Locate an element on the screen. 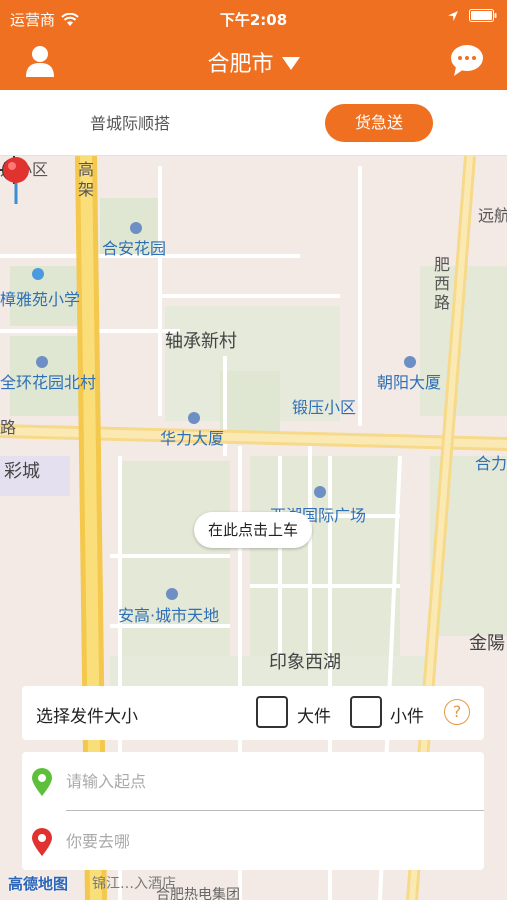  destination-input is located at coordinates (266, 841).